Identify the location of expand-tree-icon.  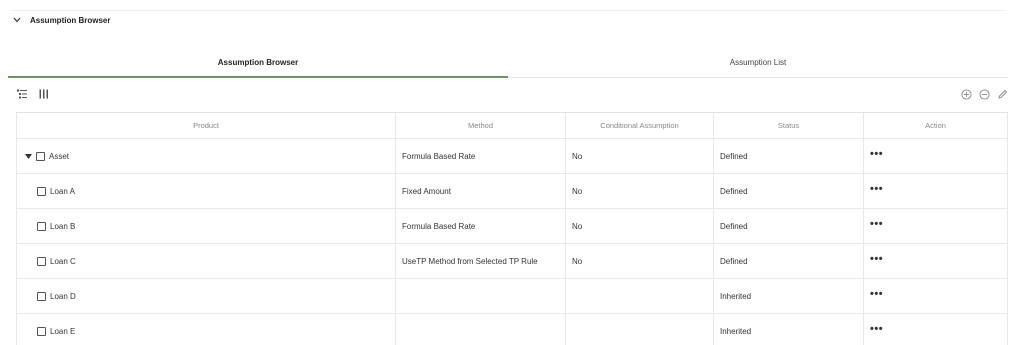
(22, 94).